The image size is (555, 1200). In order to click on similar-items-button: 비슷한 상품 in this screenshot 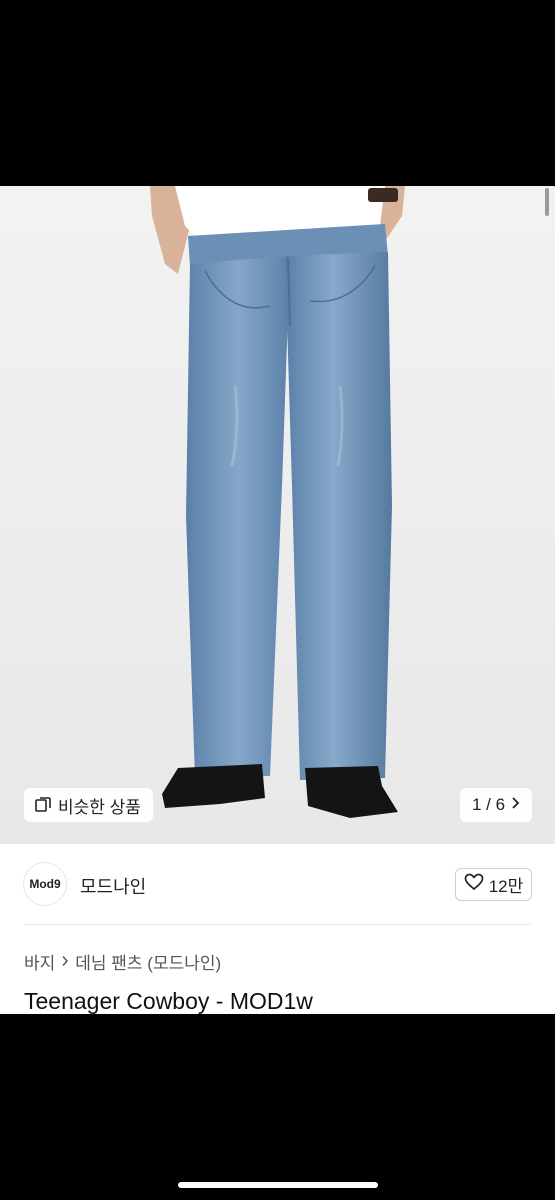, I will do `click(88, 805)`.